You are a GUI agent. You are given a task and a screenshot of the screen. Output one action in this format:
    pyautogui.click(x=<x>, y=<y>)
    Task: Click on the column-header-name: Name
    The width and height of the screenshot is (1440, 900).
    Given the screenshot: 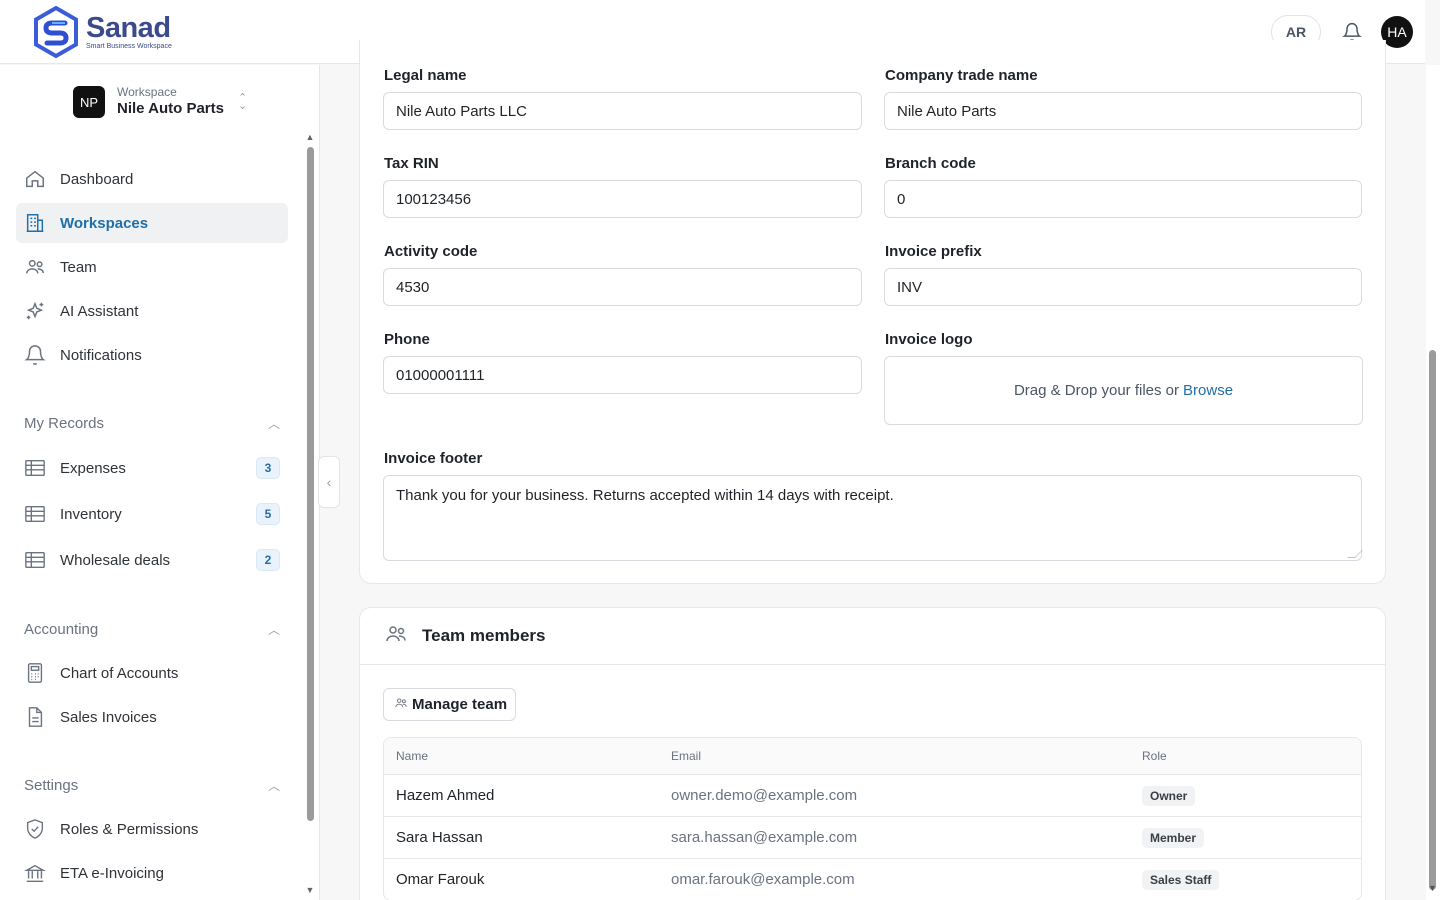 What is the action you would take?
    pyautogui.click(x=412, y=756)
    